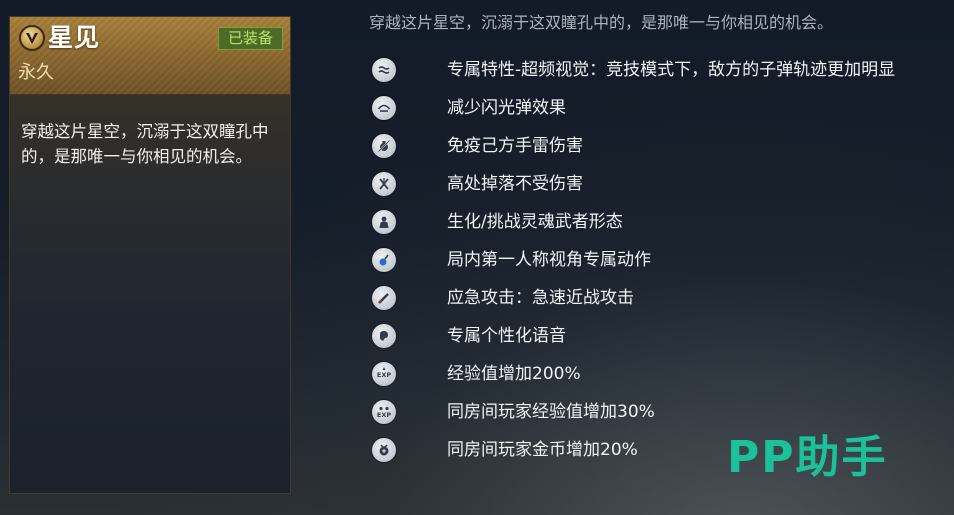  What do you see at coordinates (384, 450) in the screenshot?
I see `coin-icon` at bounding box center [384, 450].